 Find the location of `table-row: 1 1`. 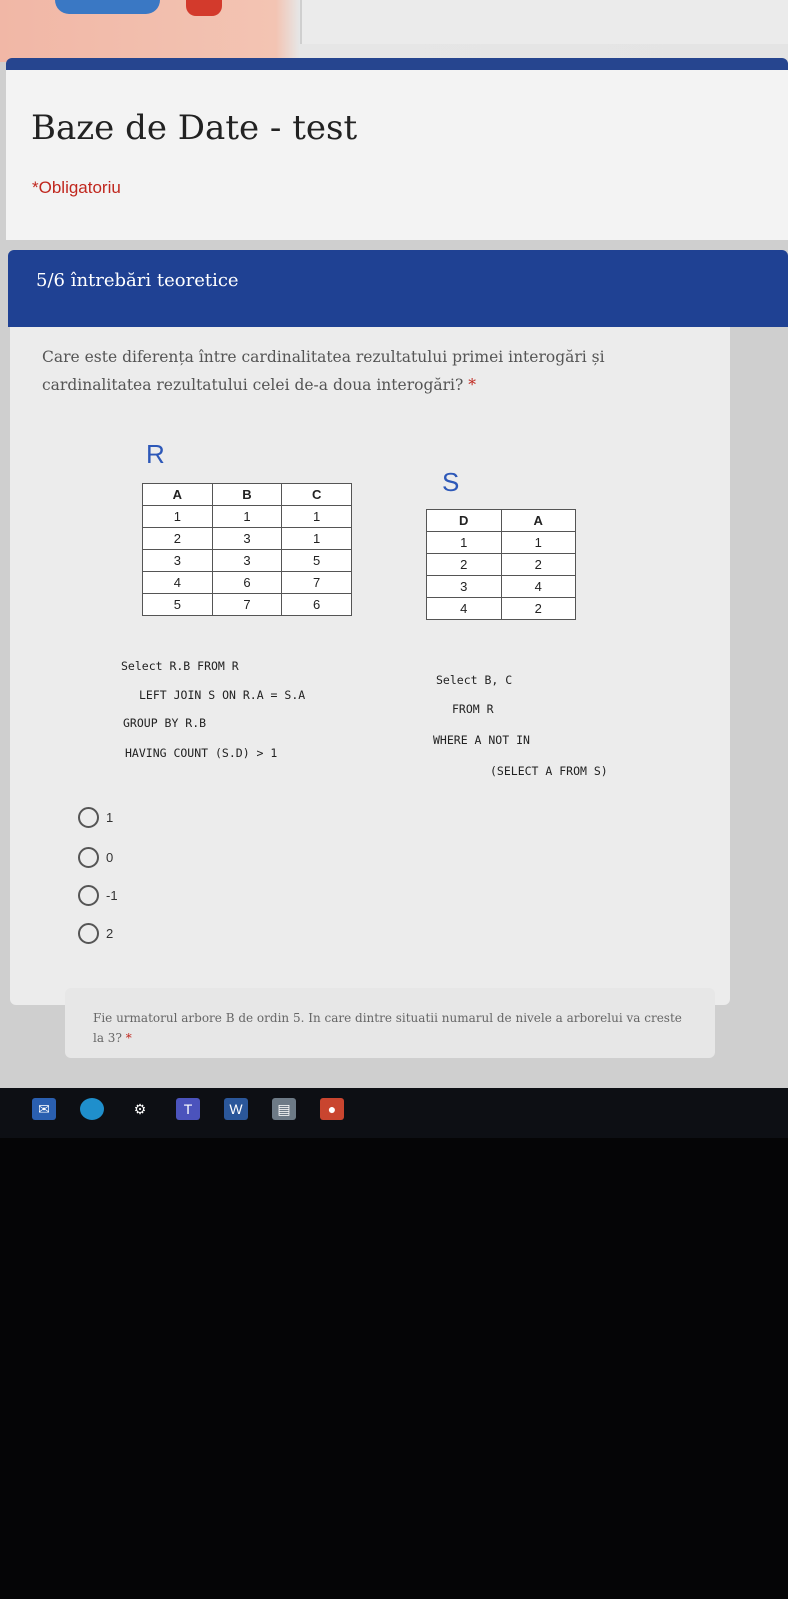

table-row: 1 1 is located at coordinates (501, 542).